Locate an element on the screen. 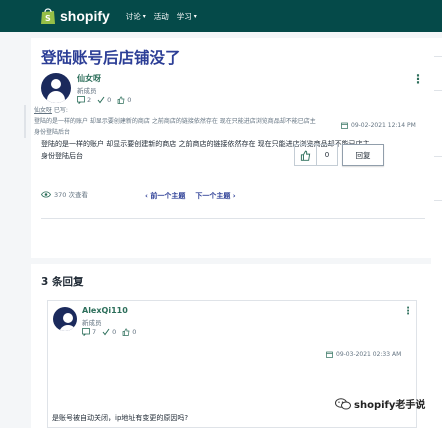 This screenshot has width=442, height=428. post-date-text: 09-02-2021 12:14 PM is located at coordinates (383, 125).